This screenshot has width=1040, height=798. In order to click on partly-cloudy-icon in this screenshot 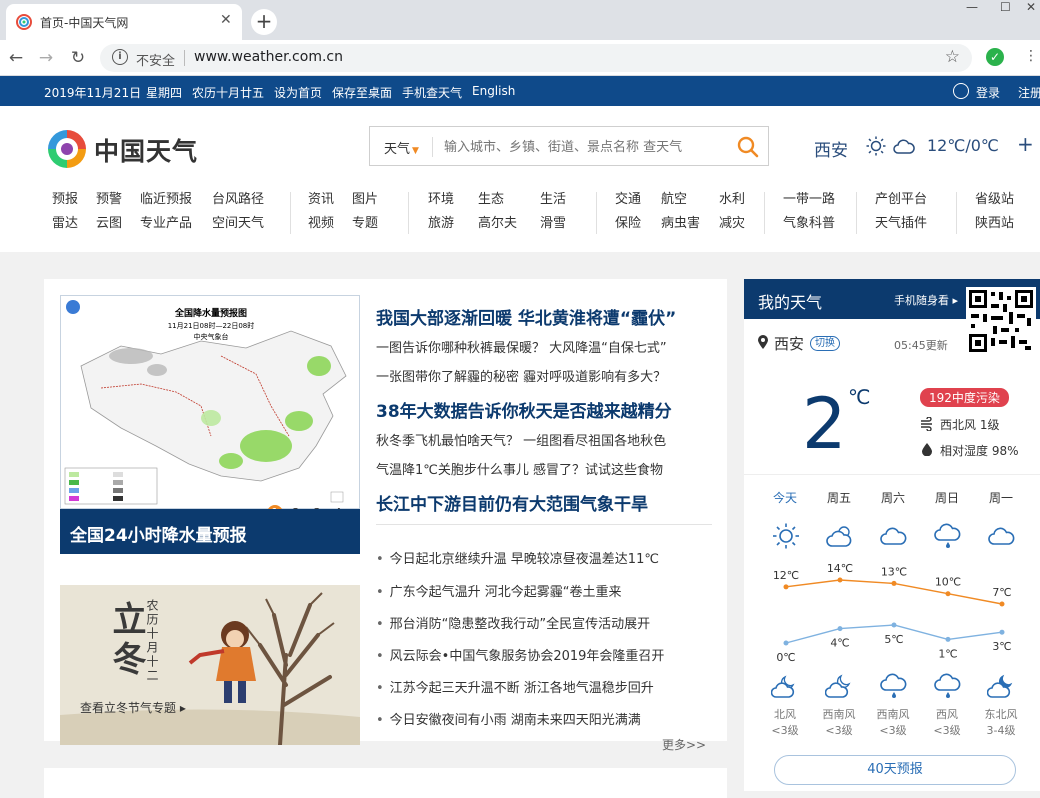, I will do `click(839, 536)`.